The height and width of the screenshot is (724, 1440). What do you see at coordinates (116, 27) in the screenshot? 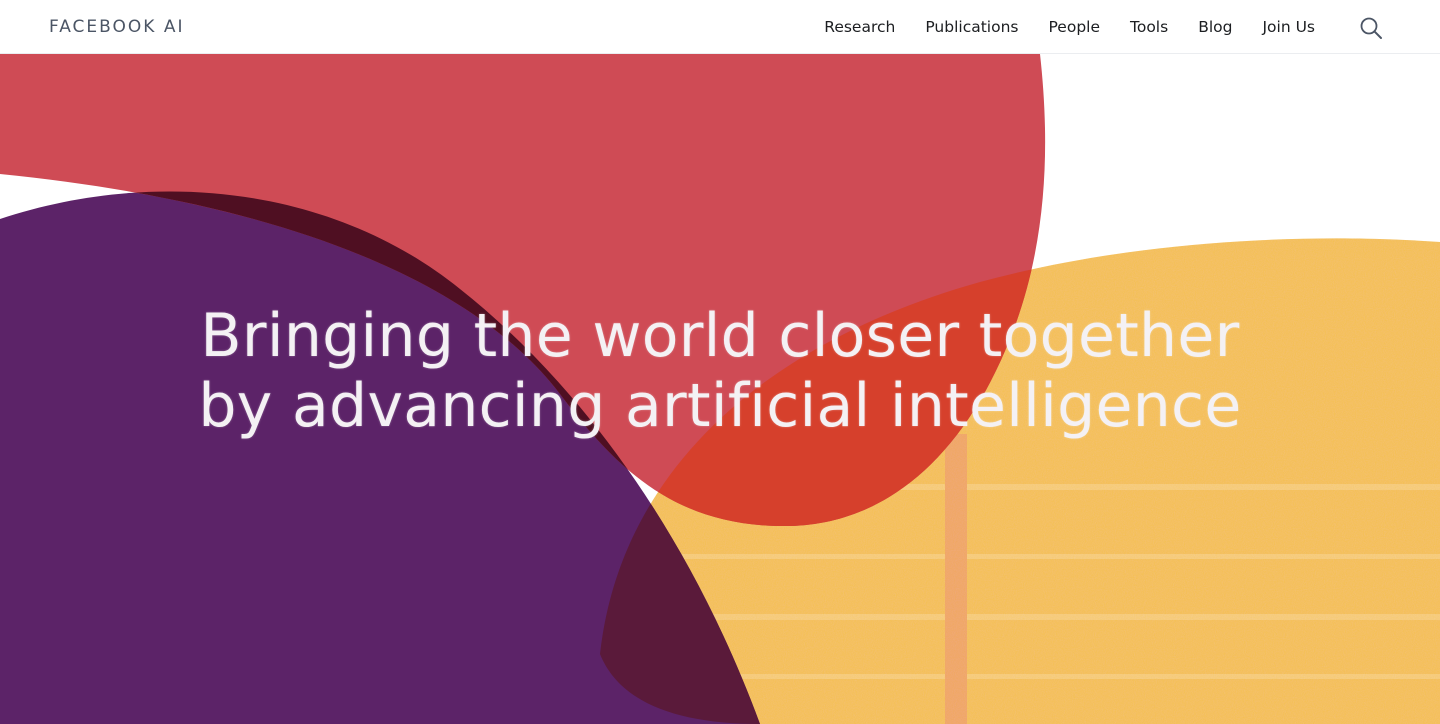
I see `facebook-ai-logo: FACEBOOK AI` at bounding box center [116, 27].